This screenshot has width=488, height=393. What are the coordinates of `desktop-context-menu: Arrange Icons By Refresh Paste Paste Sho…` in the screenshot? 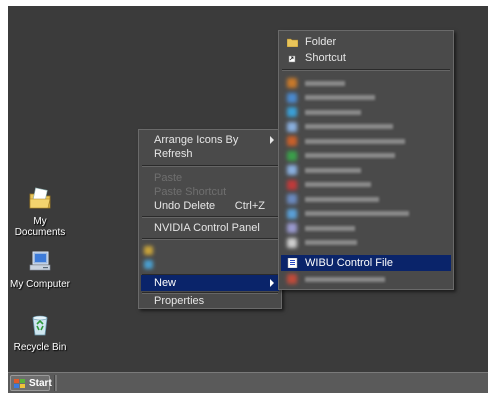 It's located at (210, 219).